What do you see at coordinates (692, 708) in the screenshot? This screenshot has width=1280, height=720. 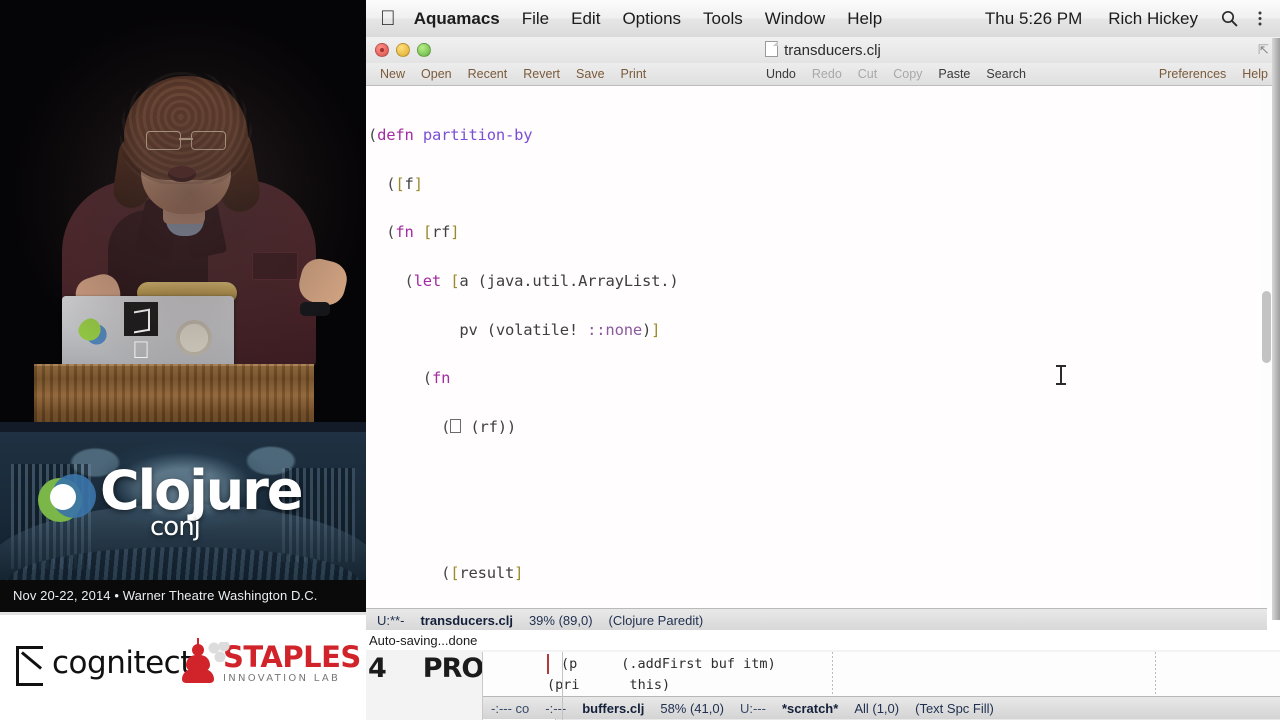 I see `bg-modeline-position: 58% (41,0)` at bounding box center [692, 708].